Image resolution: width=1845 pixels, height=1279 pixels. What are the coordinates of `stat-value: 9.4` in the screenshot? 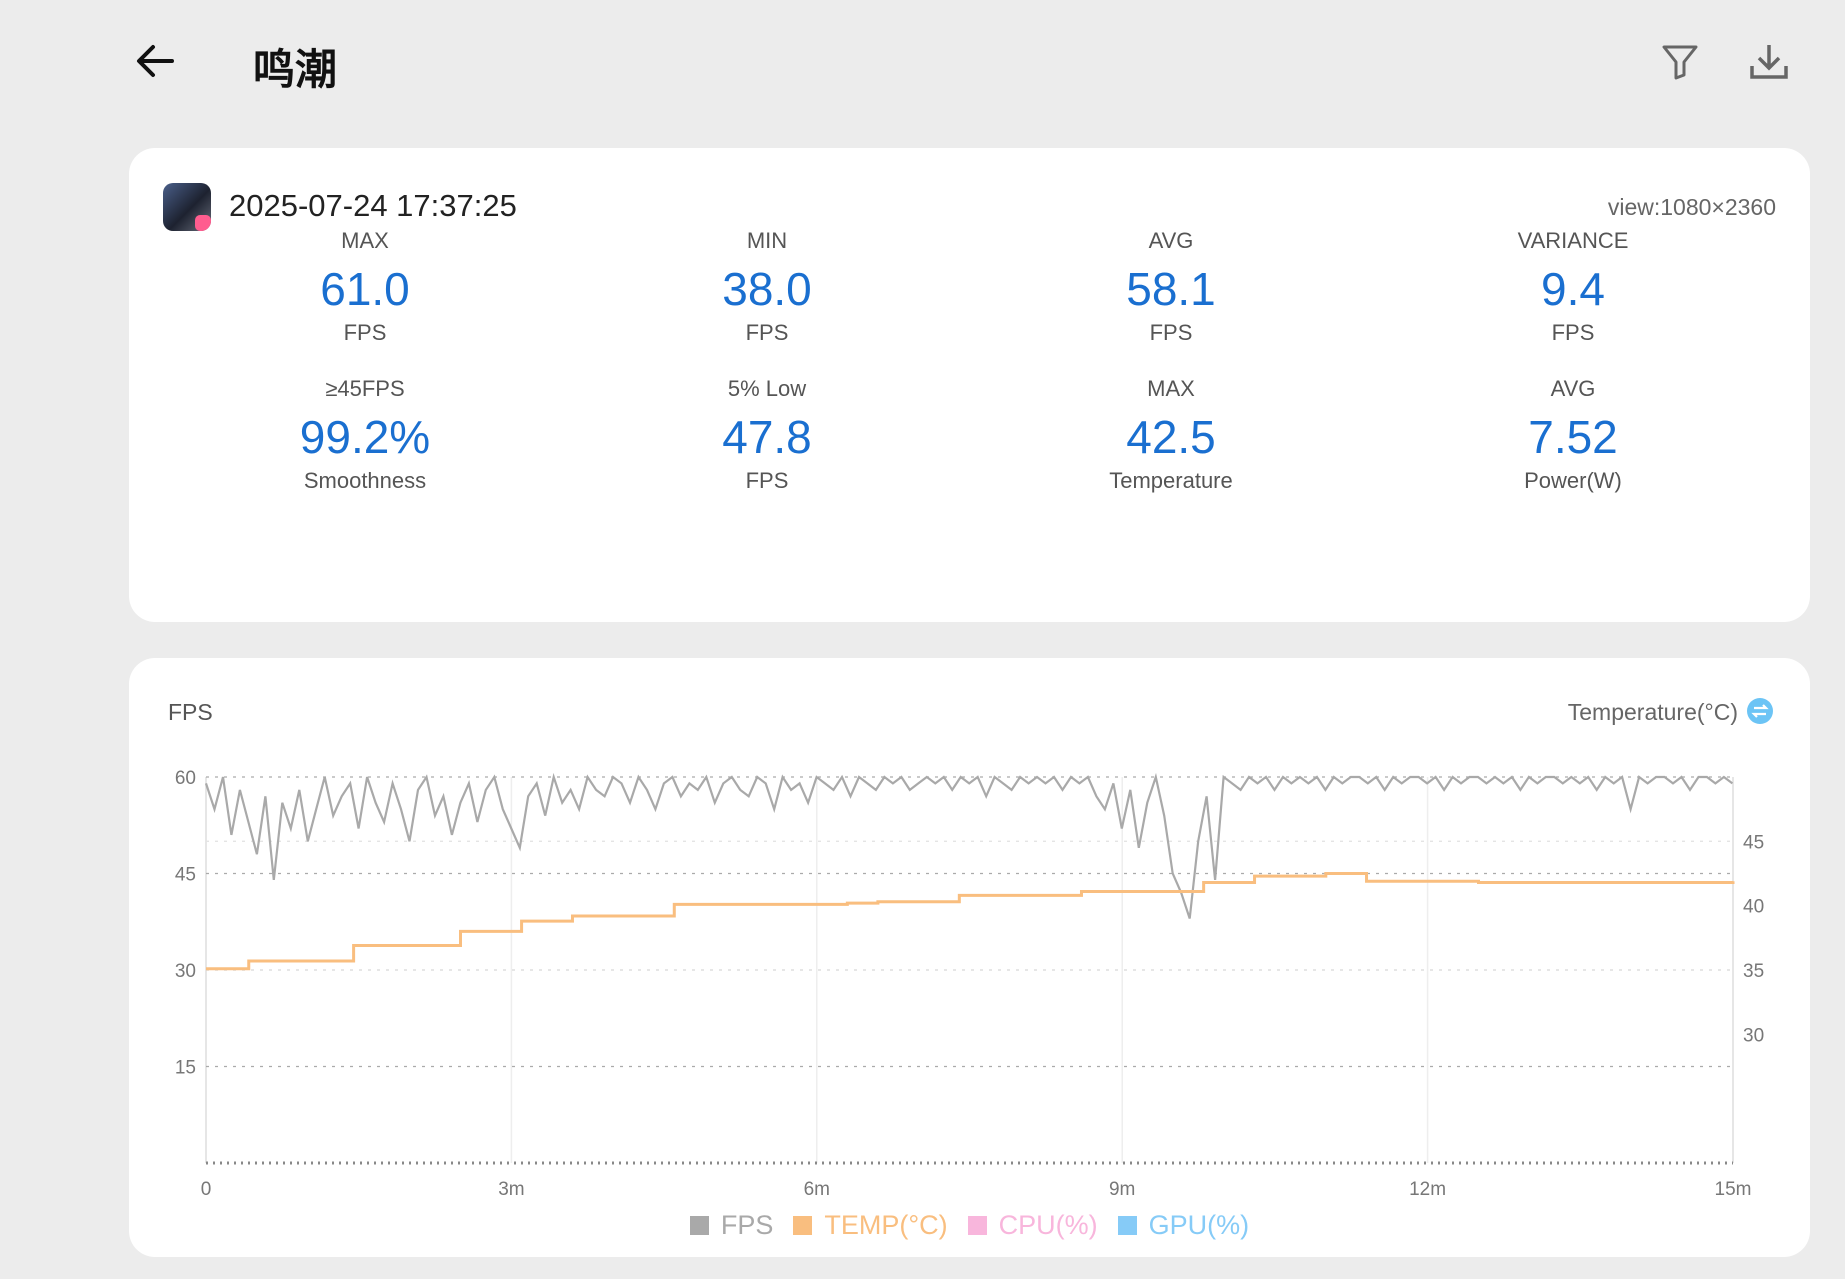 It's located at (1573, 289).